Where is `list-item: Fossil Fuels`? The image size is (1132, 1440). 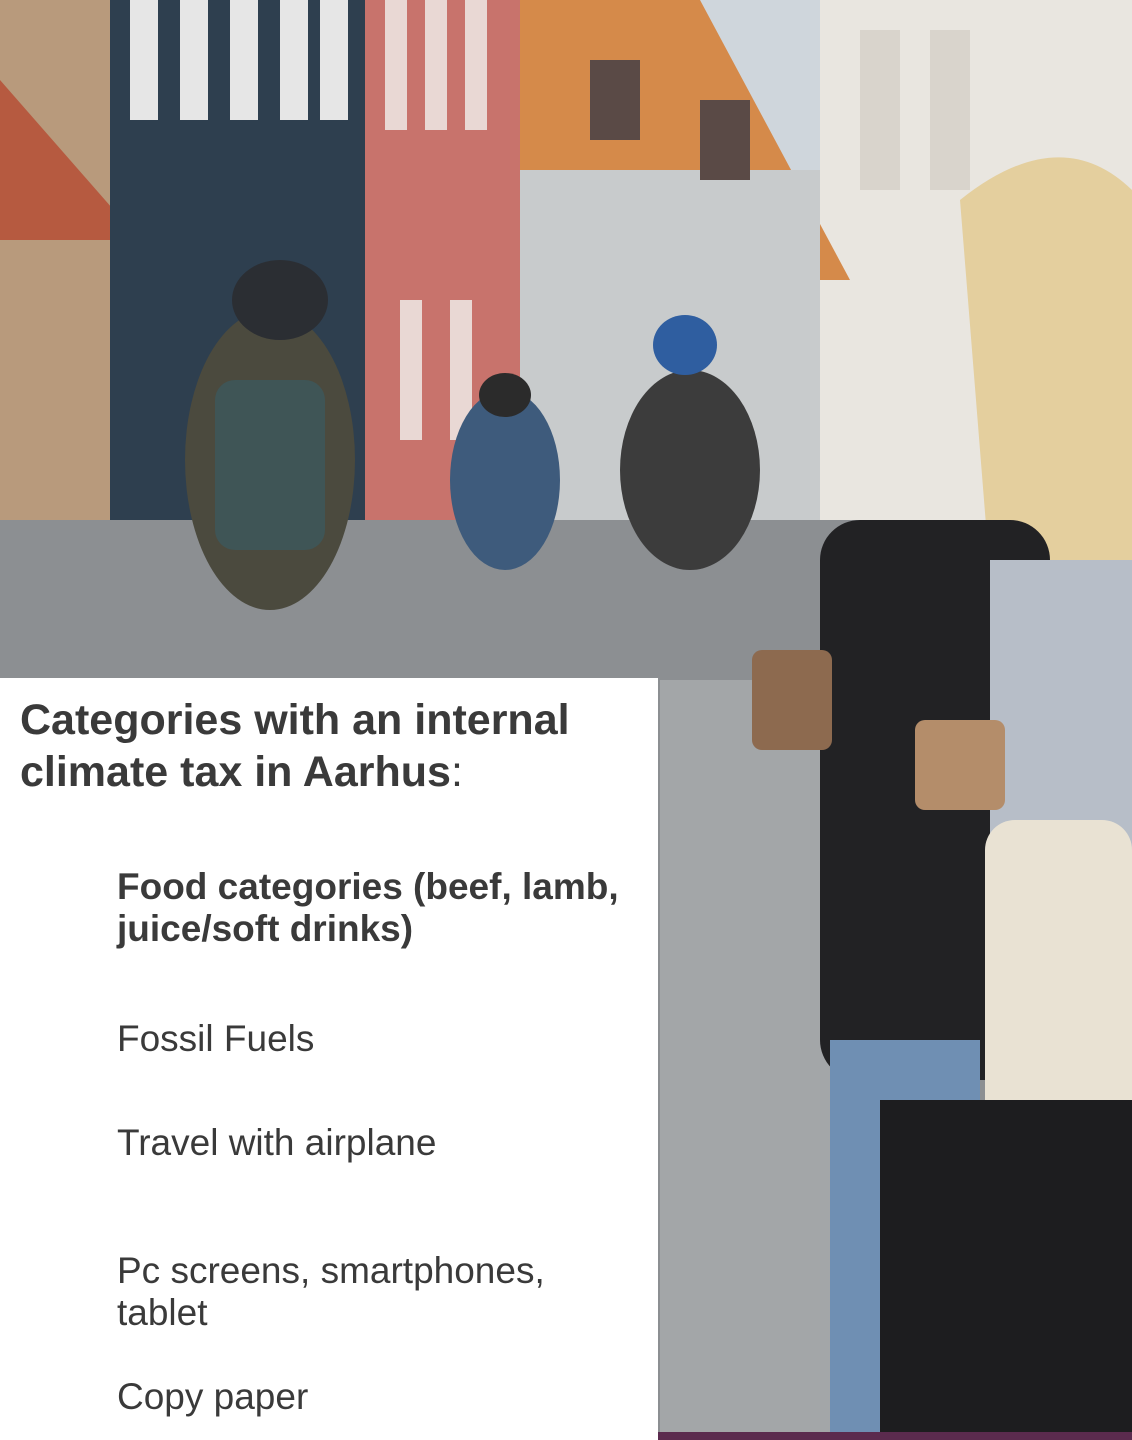 list-item: Fossil Fuels is located at coordinates (216, 1038).